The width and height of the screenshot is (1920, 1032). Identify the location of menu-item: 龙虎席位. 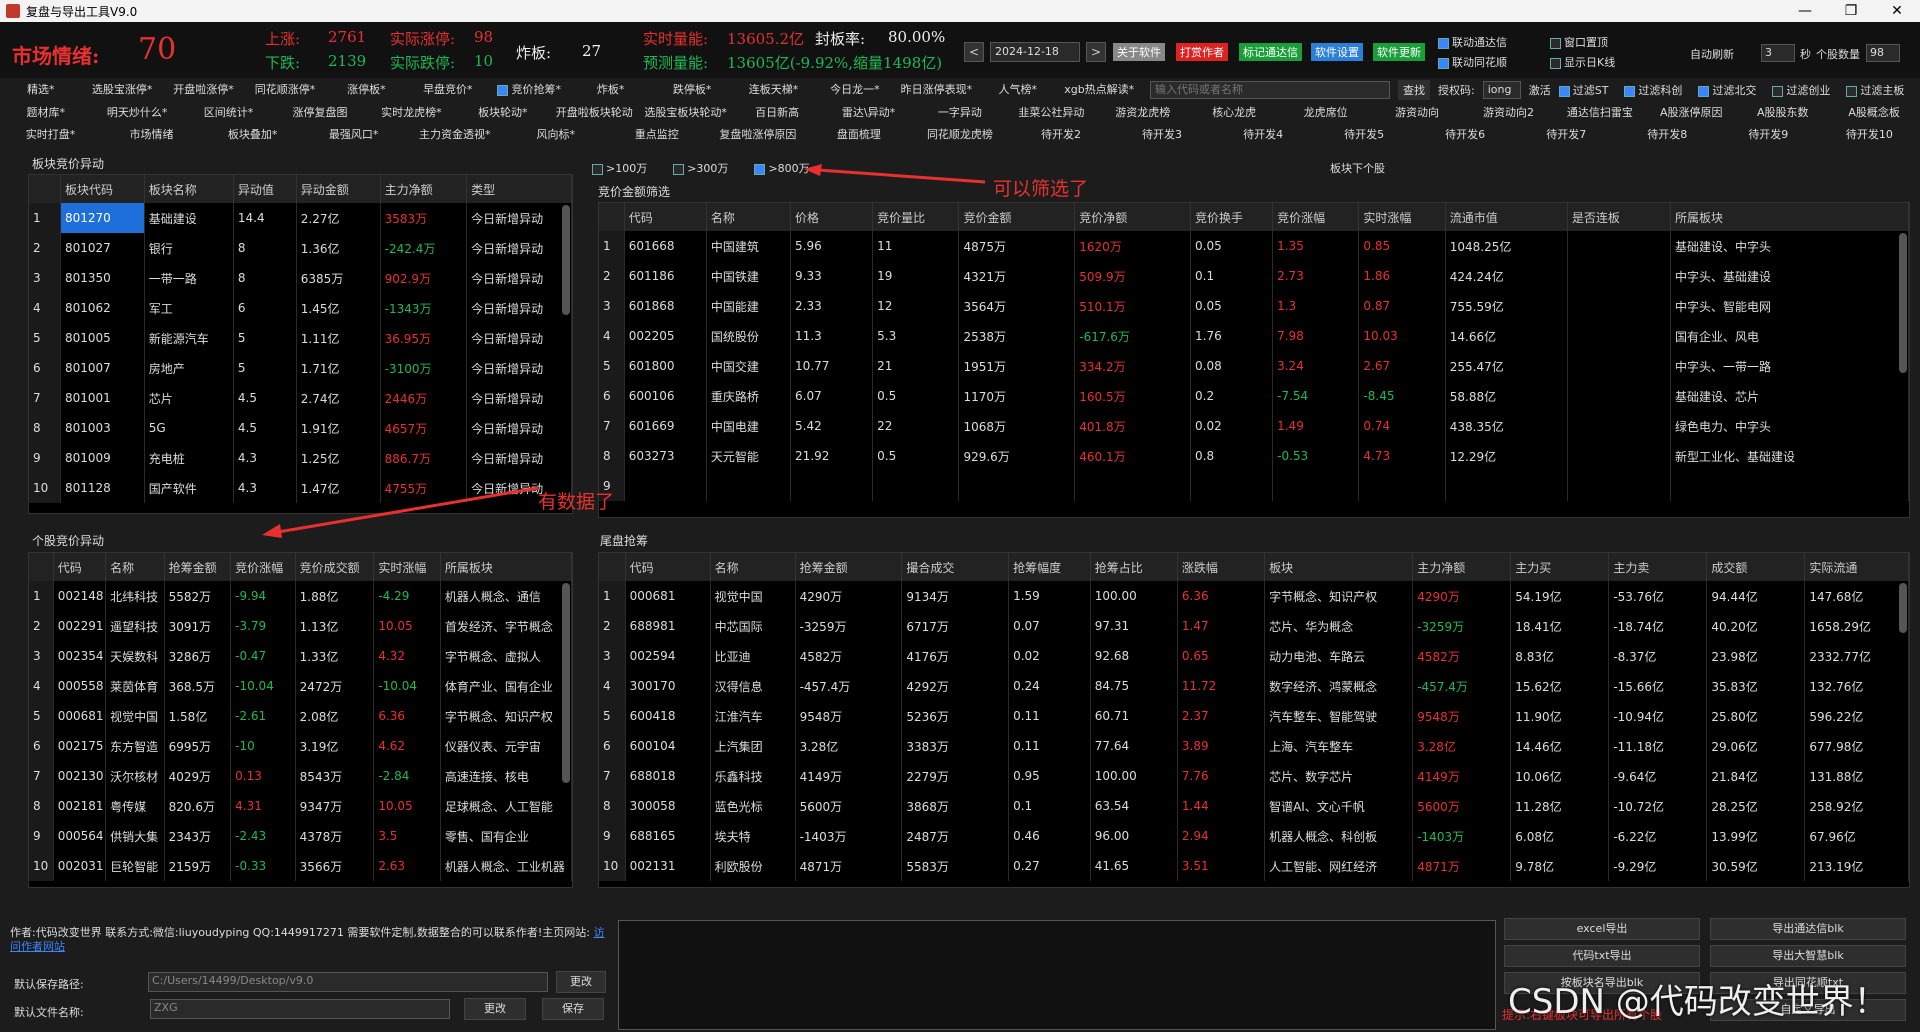
(1325, 112).